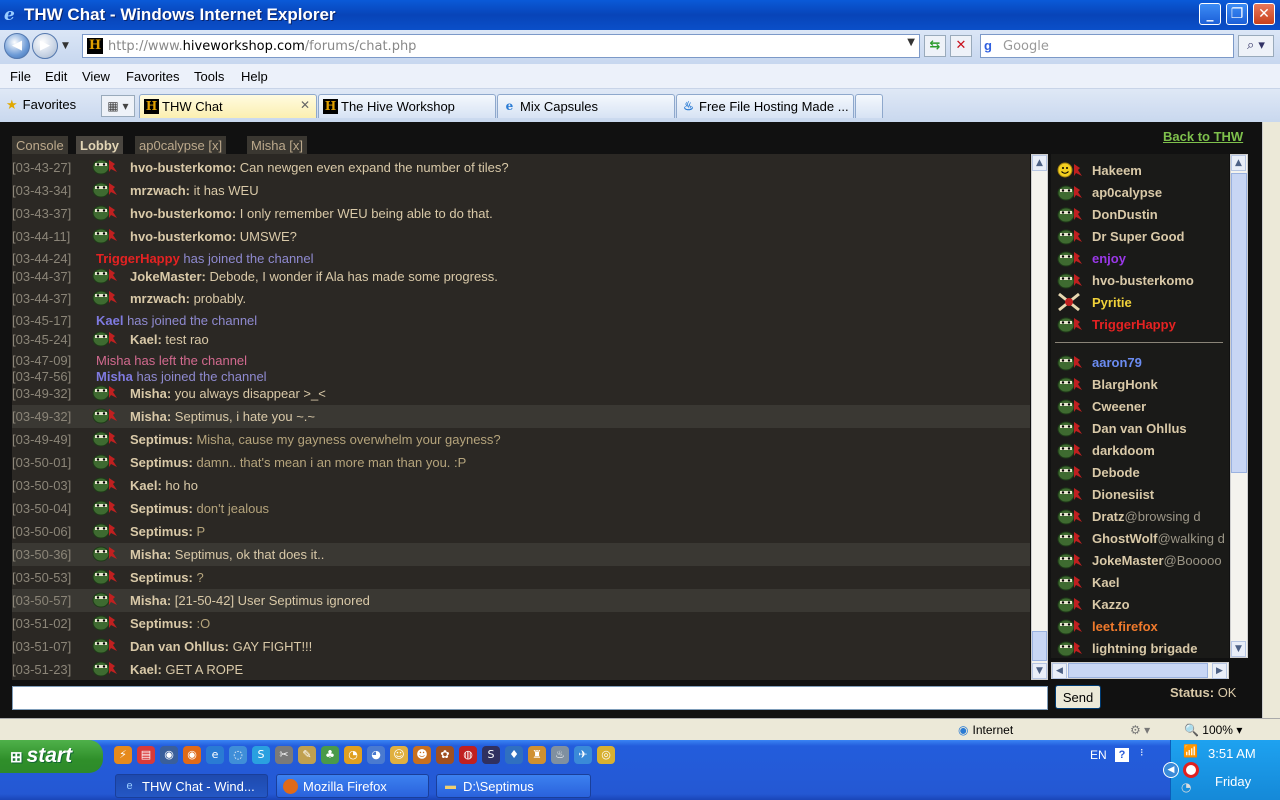  Describe the element at coordinates (228, 106) in the screenshot. I see `tab-thw-chat: H THW Chat ✕` at that location.